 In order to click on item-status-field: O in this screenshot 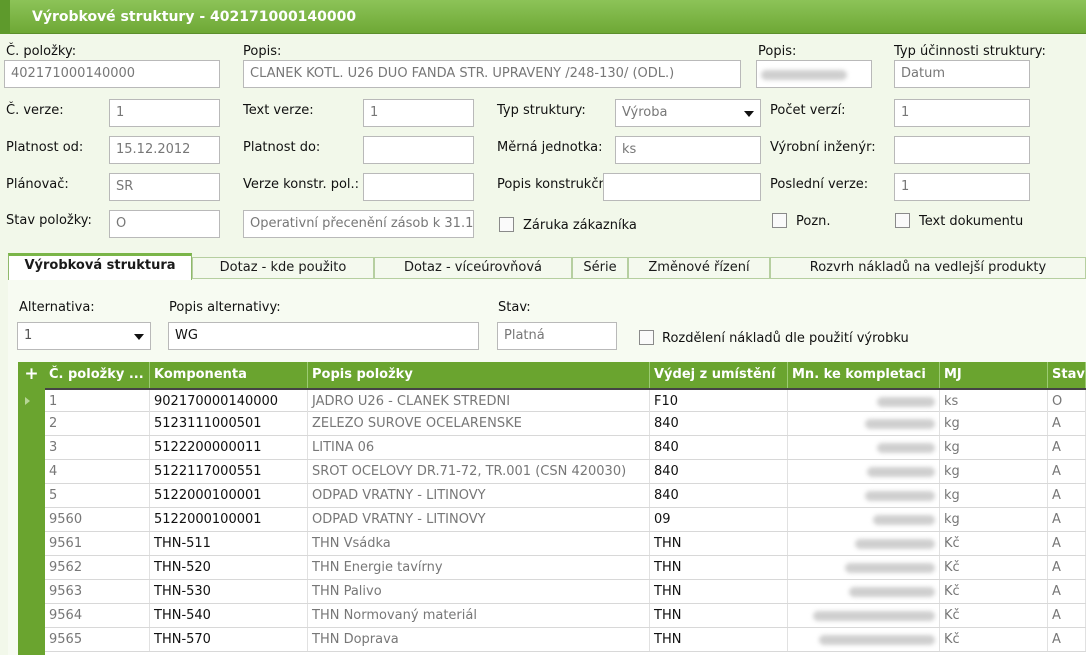, I will do `click(164, 224)`.